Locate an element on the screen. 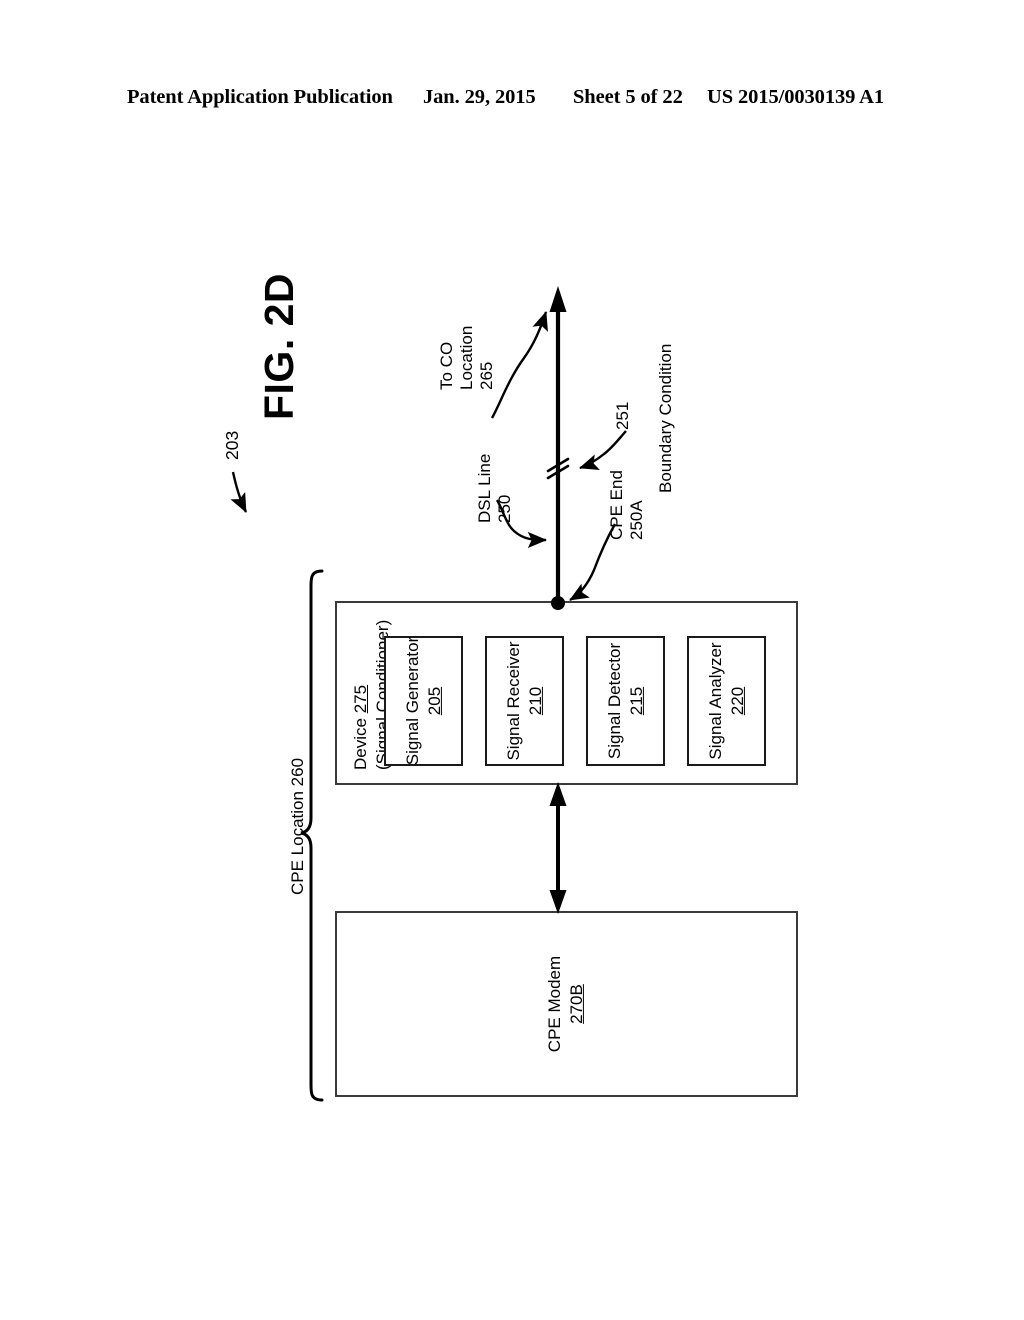 This screenshot has height=1320, width=1024. boundary-break-mark-icon is located at coordinates (558, 468).